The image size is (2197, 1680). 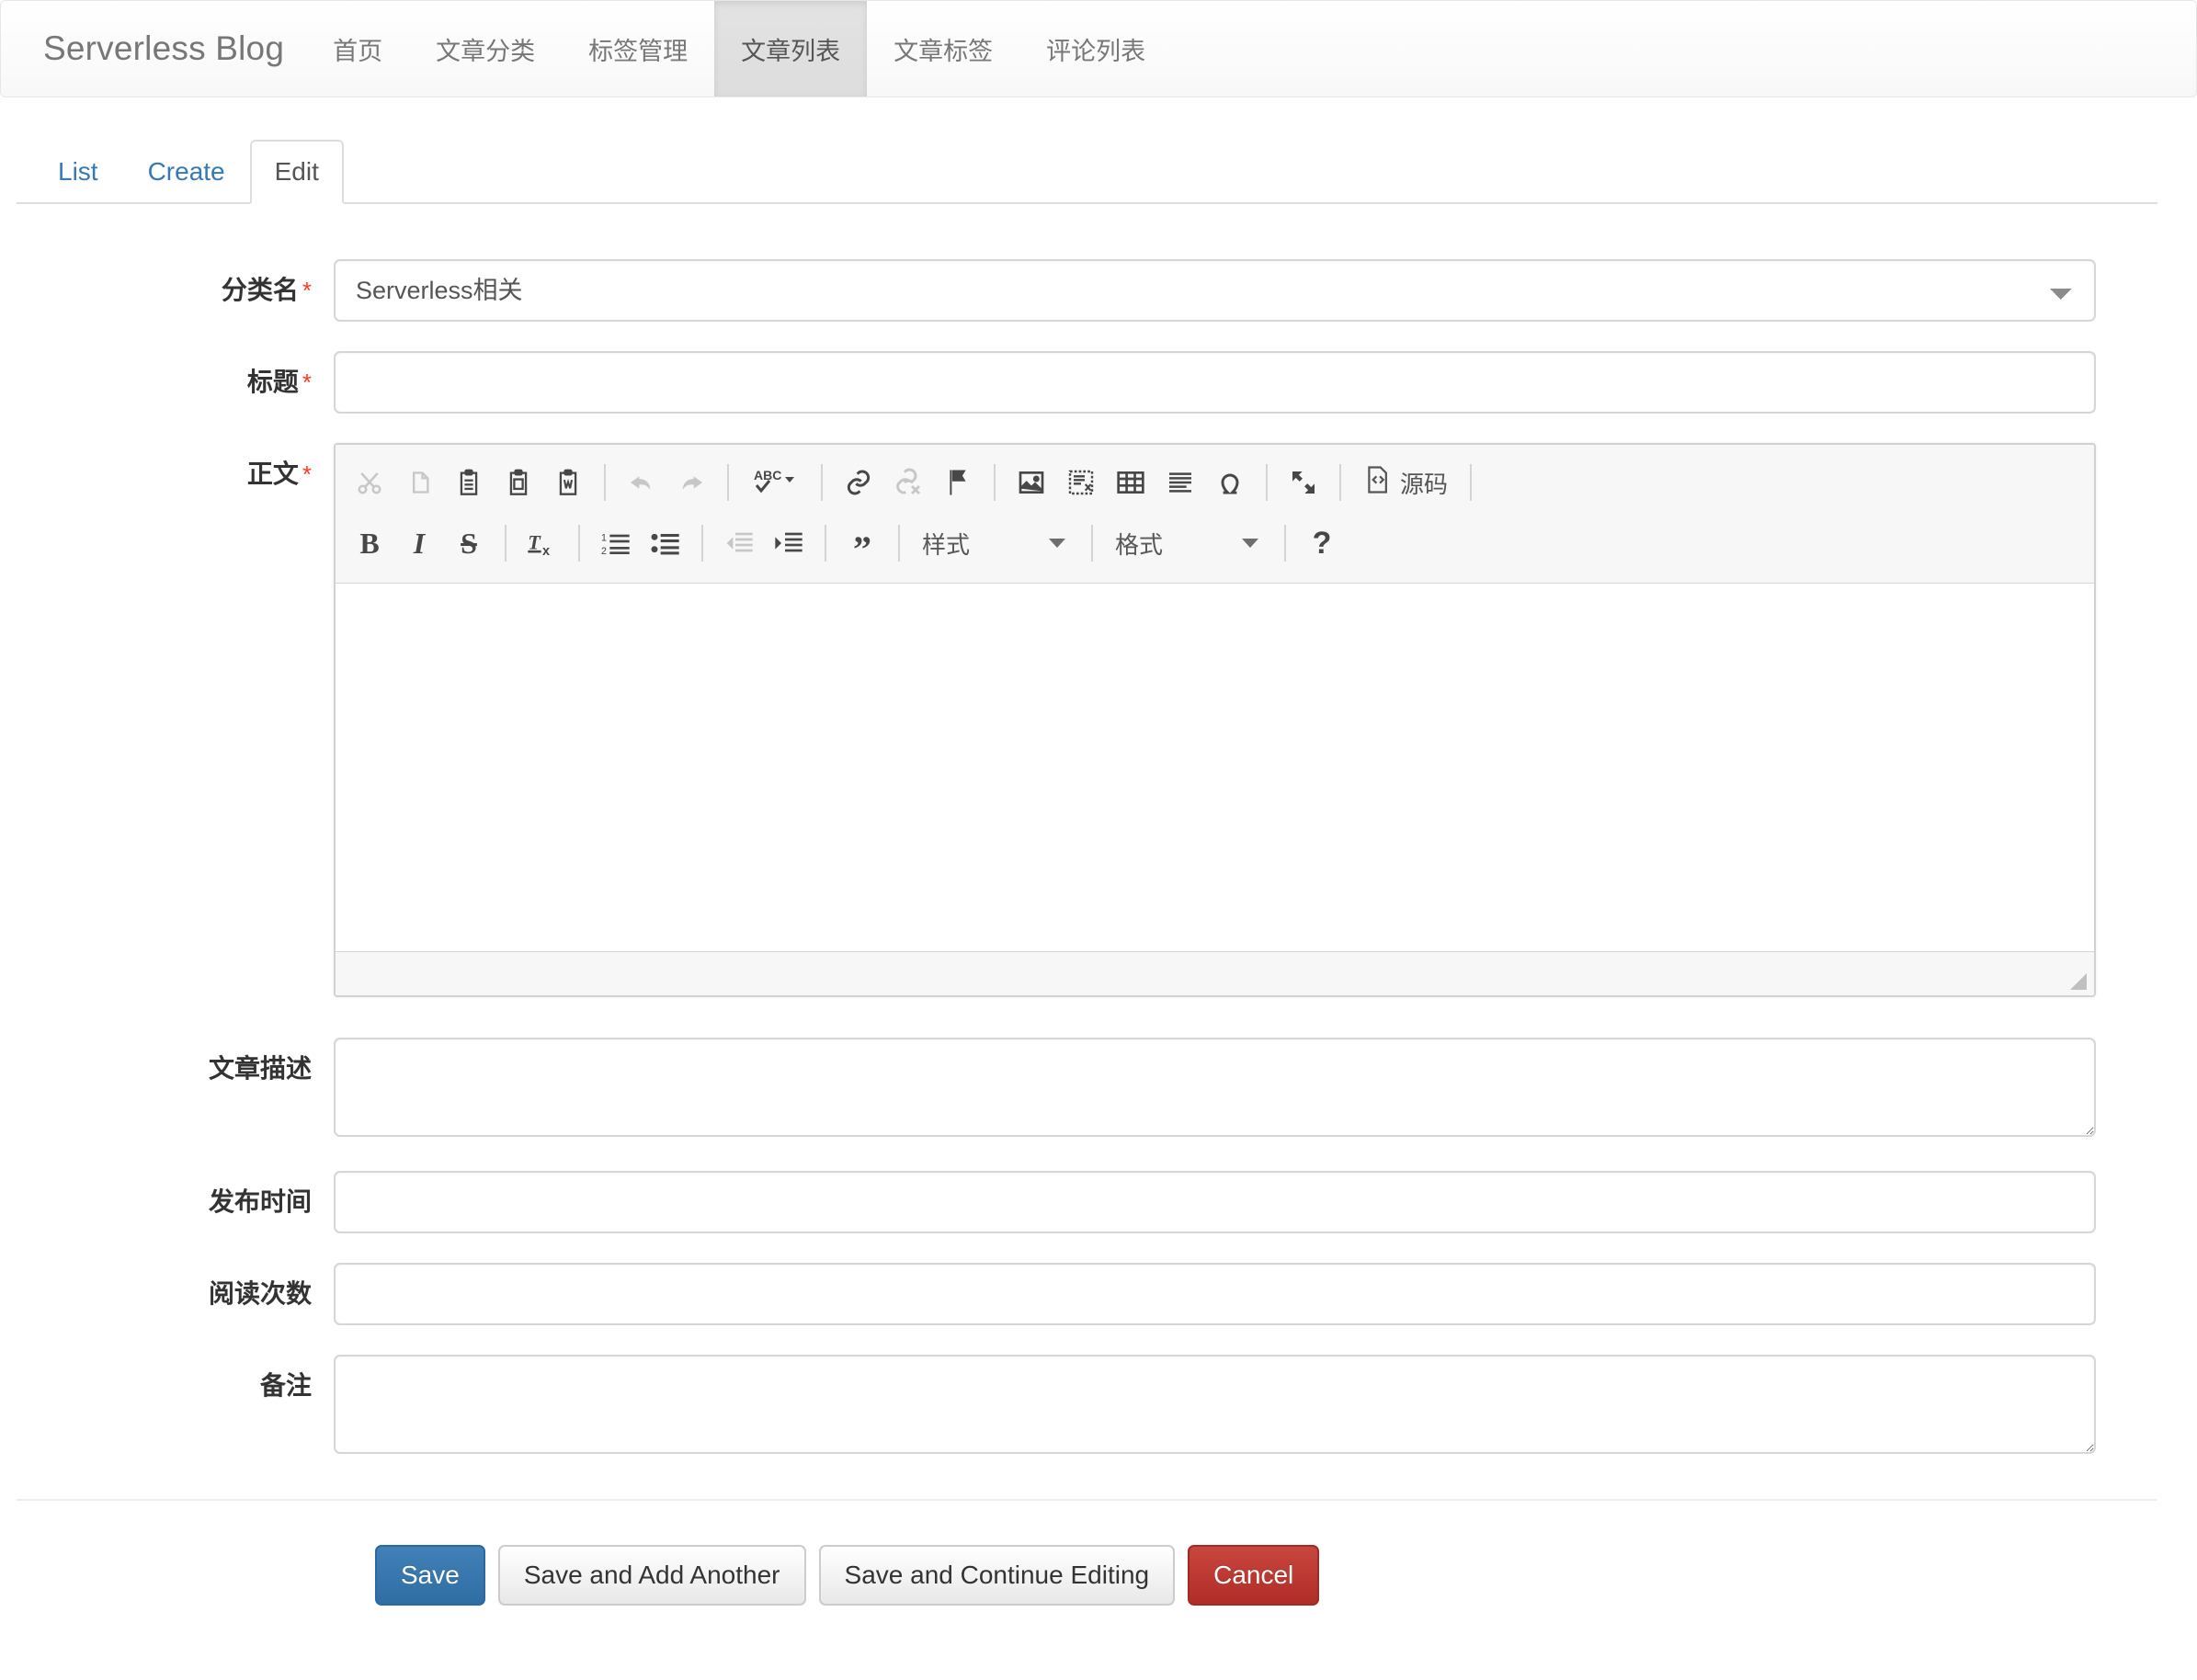 What do you see at coordinates (485, 48) in the screenshot?
I see `nav-item-article-category: 文章分类` at bounding box center [485, 48].